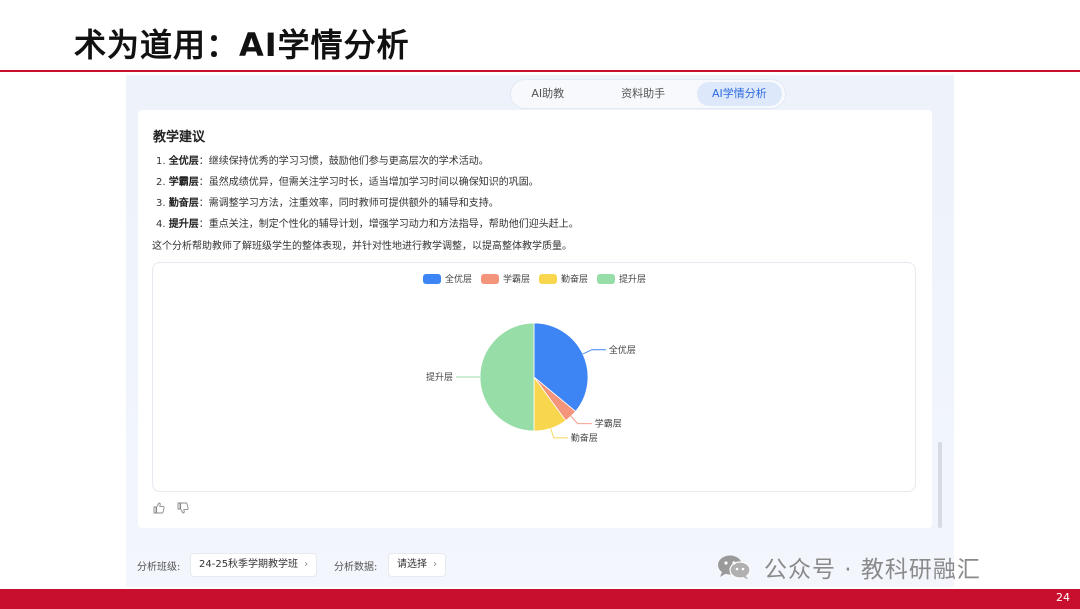  I want to click on tab-ai-learning-analysis: AI学情分析, so click(739, 94).